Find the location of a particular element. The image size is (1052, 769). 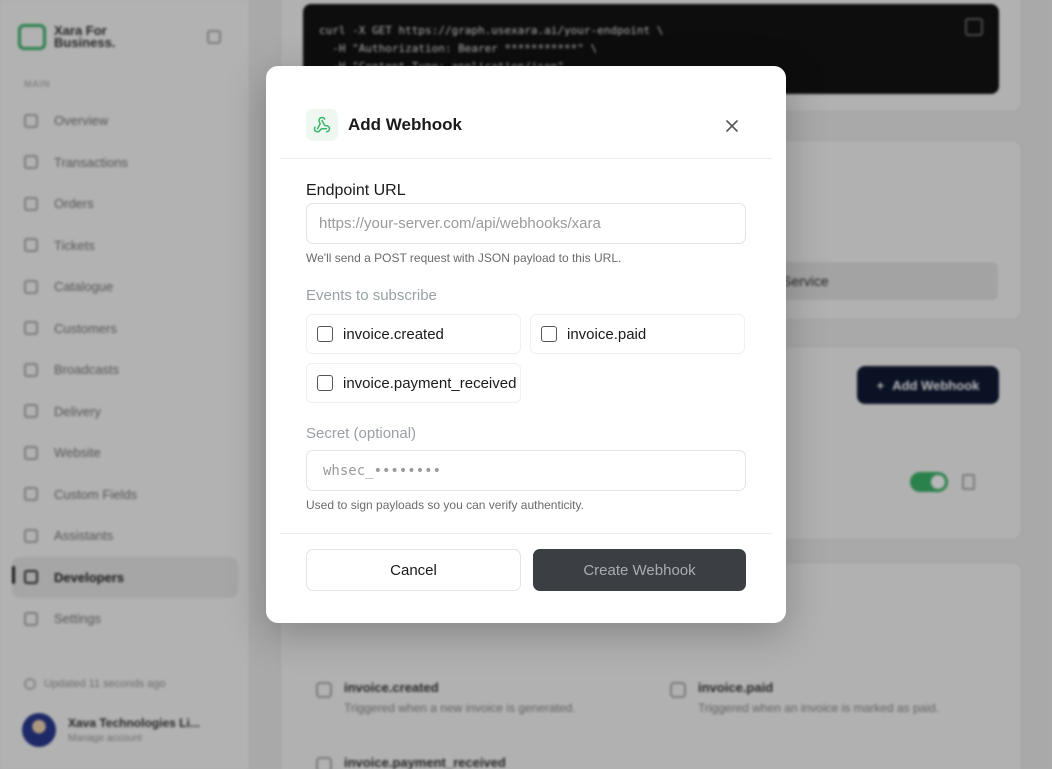

secret-input is located at coordinates (526, 470).